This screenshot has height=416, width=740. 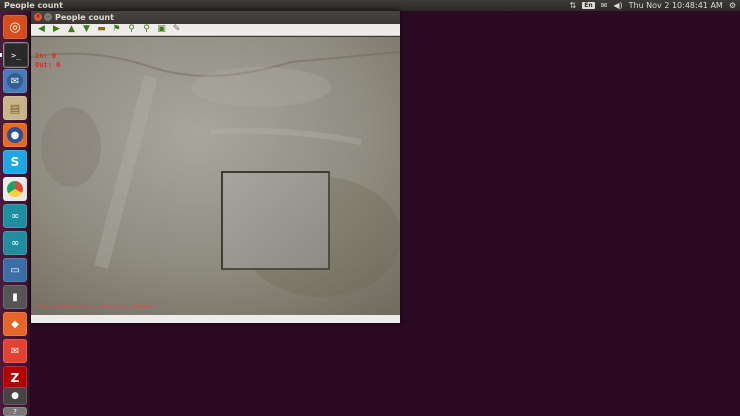 I want to click on skype-launcher: S, so click(x=15, y=162).